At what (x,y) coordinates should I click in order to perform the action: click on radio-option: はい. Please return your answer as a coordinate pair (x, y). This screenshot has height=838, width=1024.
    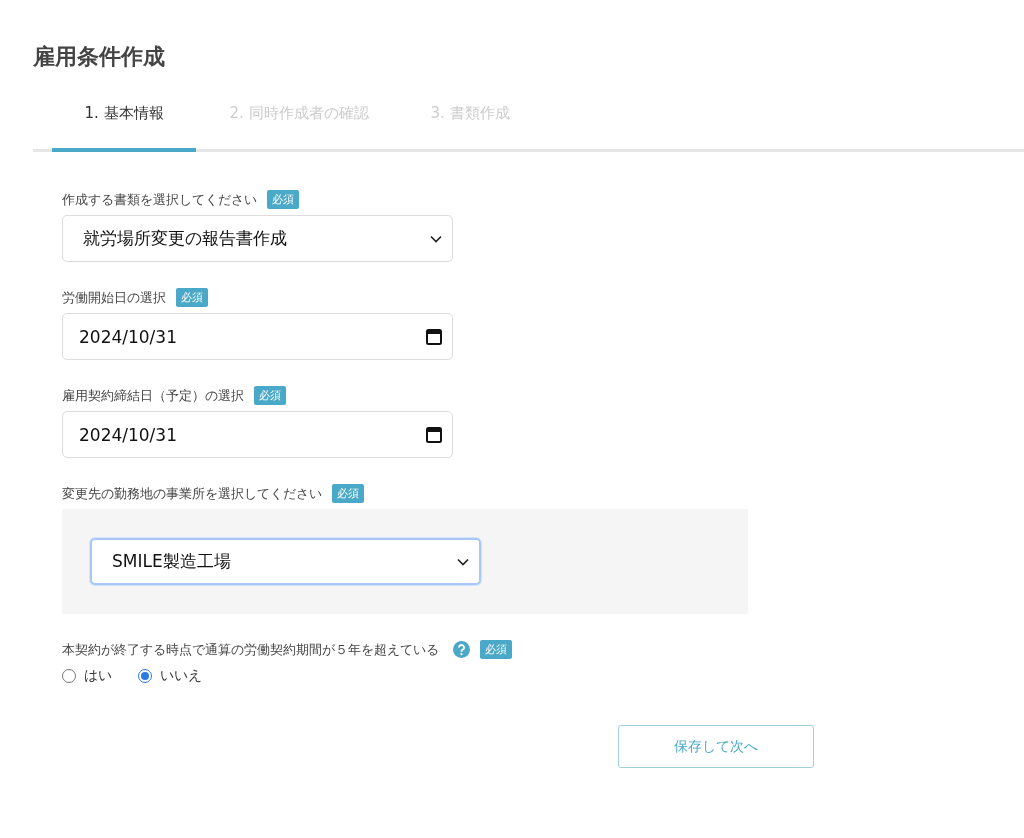
    Looking at the image, I should click on (87, 676).